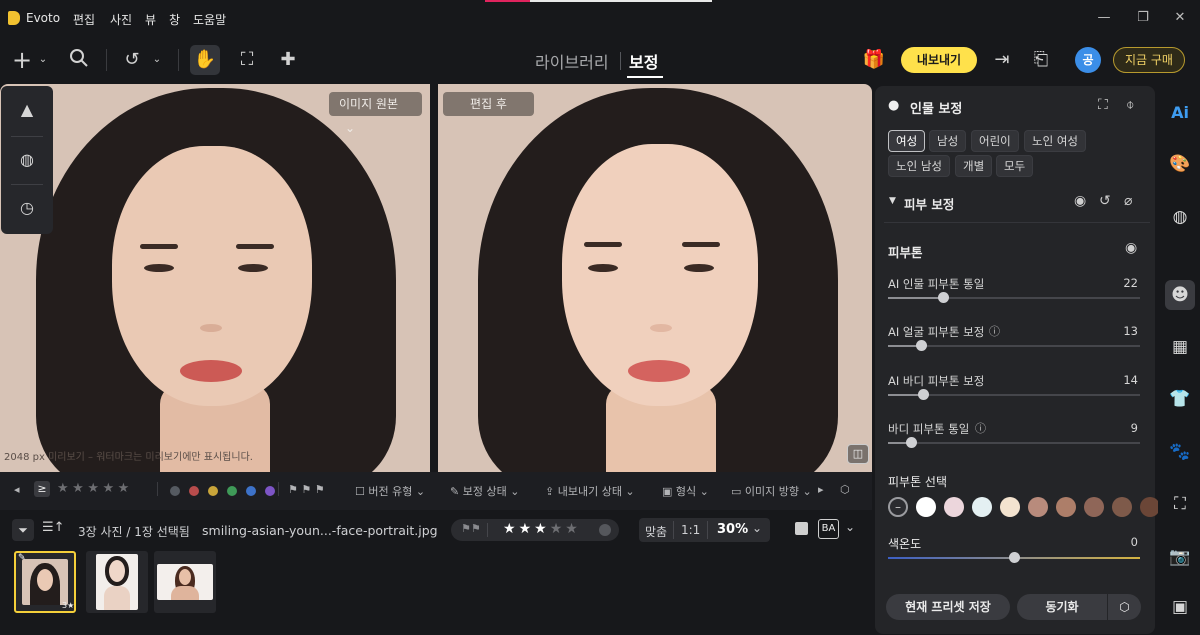  Describe the element at coordinates (27, 160) in the screenshot. I see `texture-icon: ◍` at that location.